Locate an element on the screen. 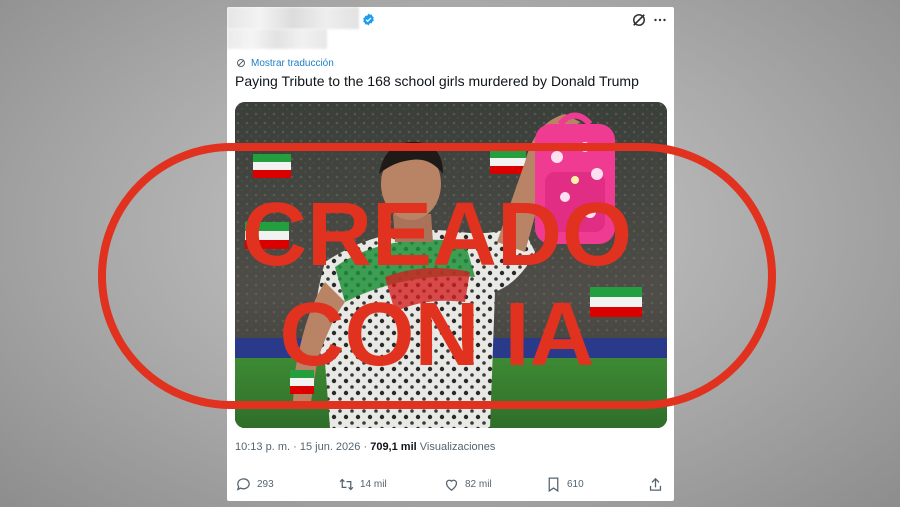  translate-icon is located at coordinates (241, 63).